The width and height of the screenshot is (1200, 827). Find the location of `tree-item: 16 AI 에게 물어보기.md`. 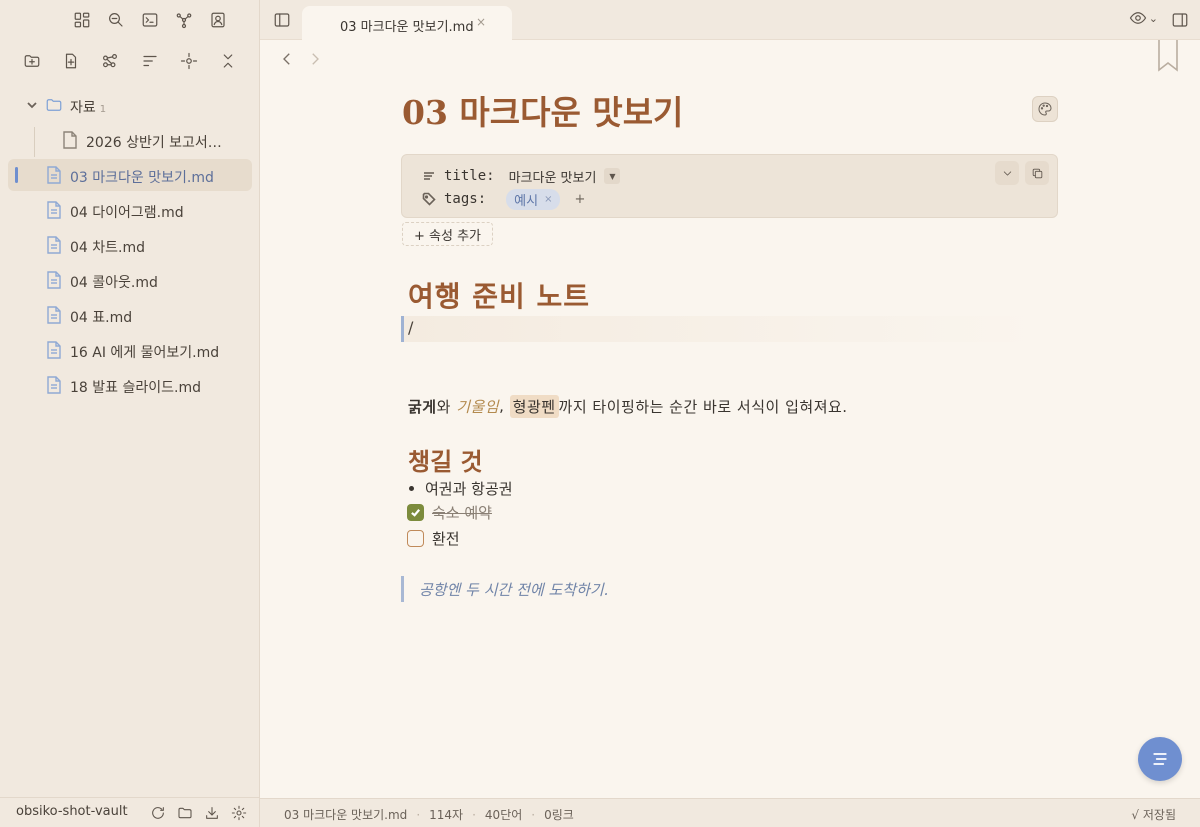

tree-item: 16 AI 에게 물어보기.md is located at coordinates (130, 350).